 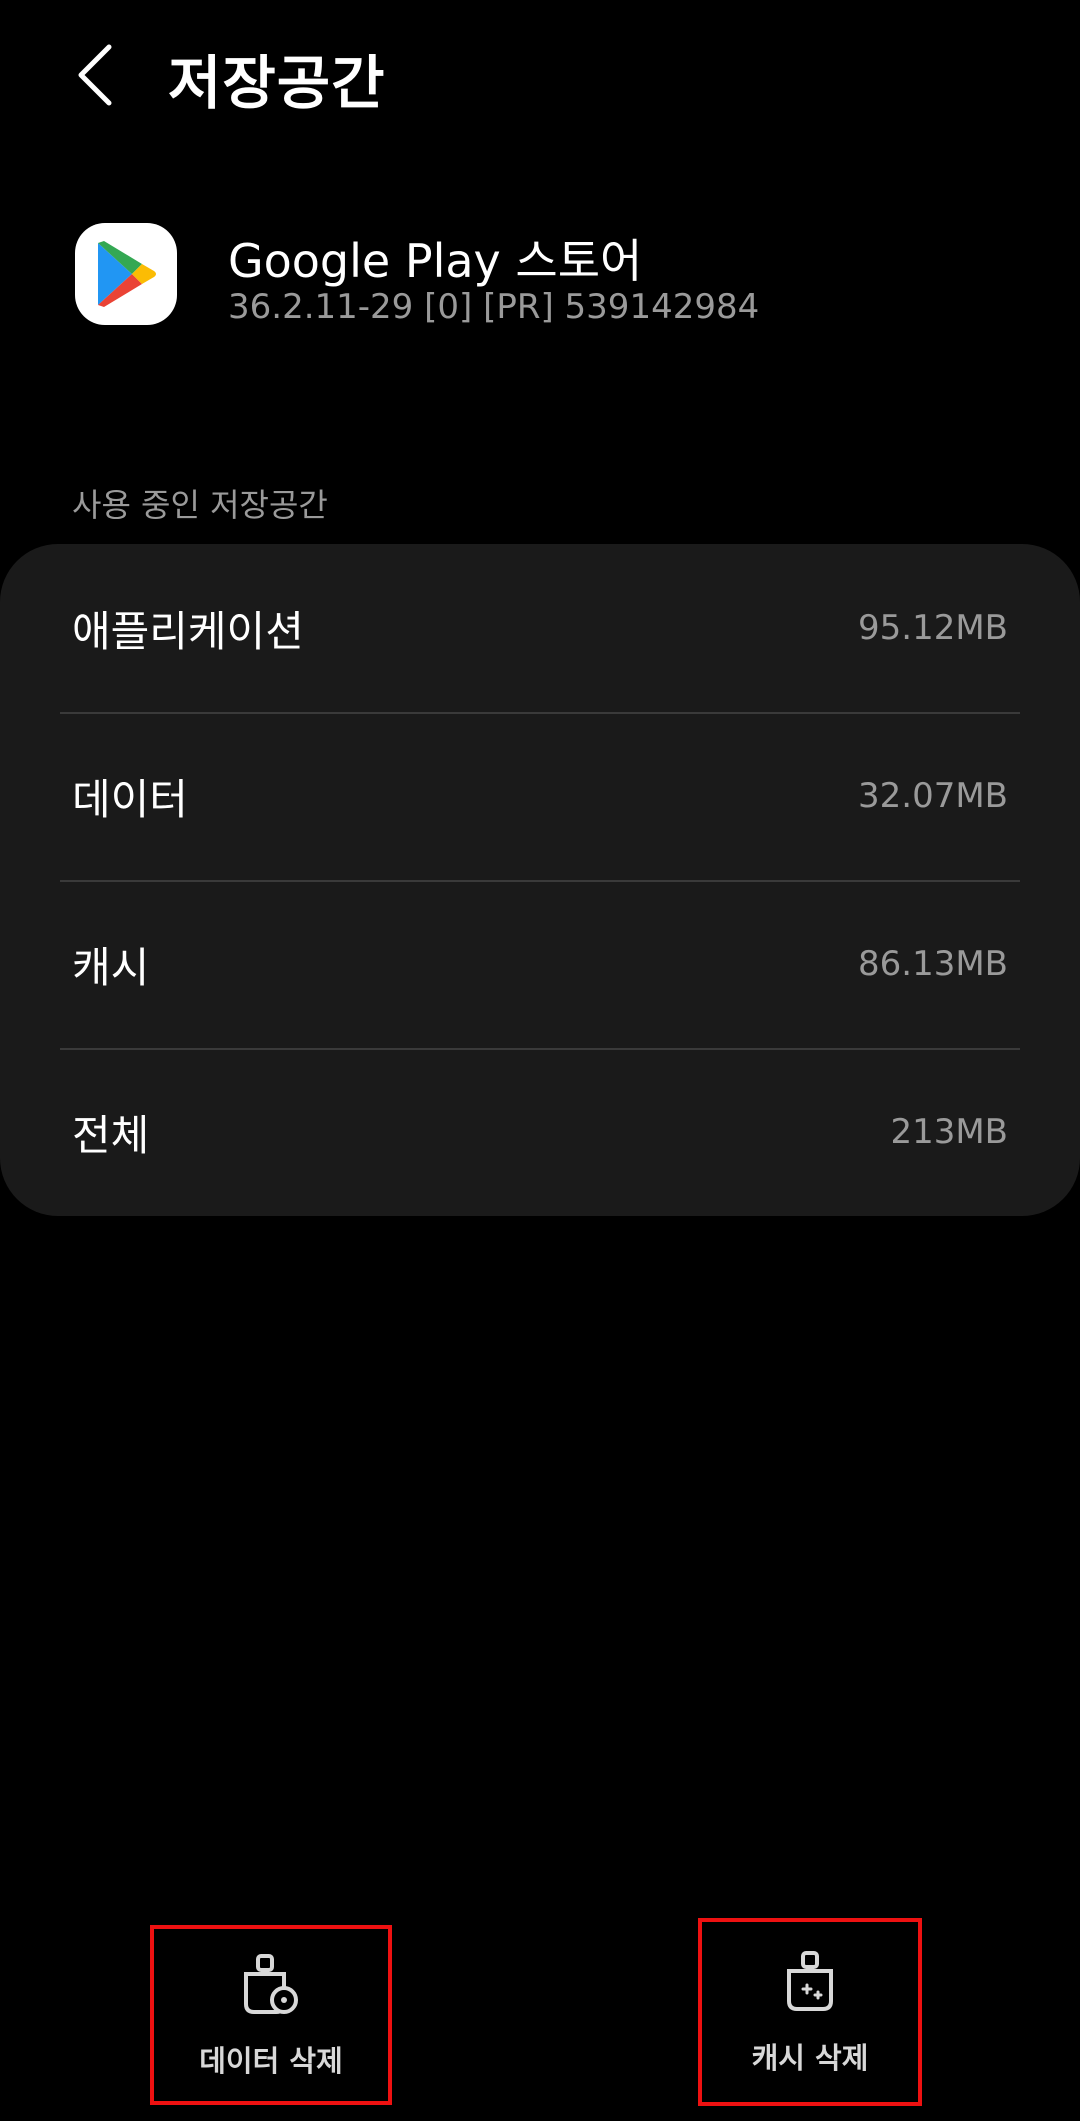 I want to click on row-value: 32.07MB, so click(x=933, y=796).